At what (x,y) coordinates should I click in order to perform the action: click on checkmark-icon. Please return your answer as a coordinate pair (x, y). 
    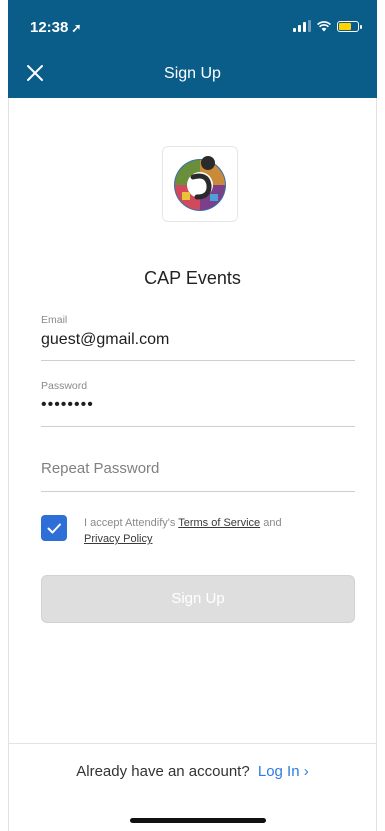
    Looking at the image, I should click on (54, 528).